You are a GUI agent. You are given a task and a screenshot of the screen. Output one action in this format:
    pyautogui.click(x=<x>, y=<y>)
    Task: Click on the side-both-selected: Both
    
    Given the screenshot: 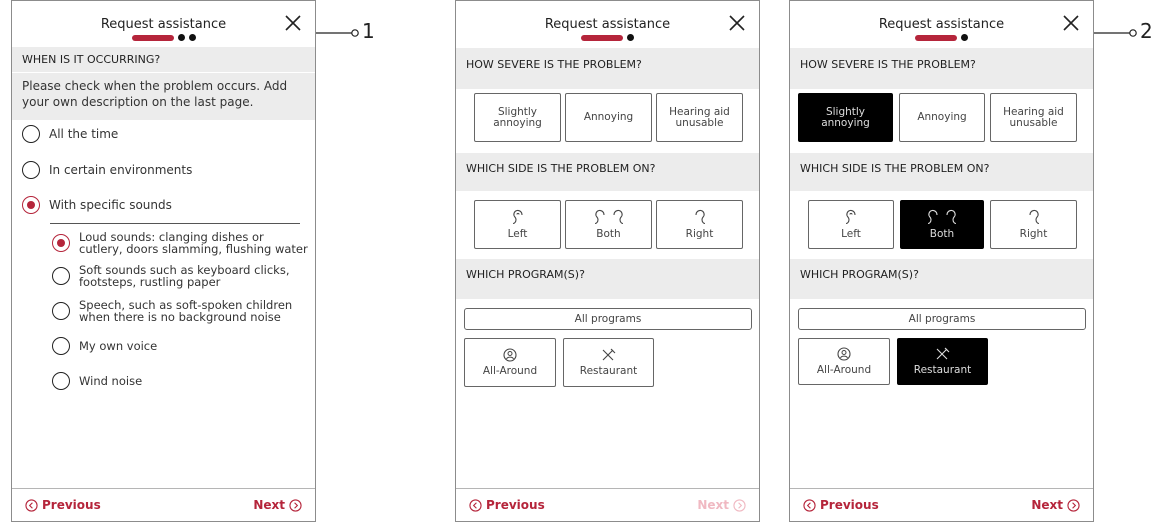 What is the action you would take?
    pyautogui.click(x=942, y=224)
    